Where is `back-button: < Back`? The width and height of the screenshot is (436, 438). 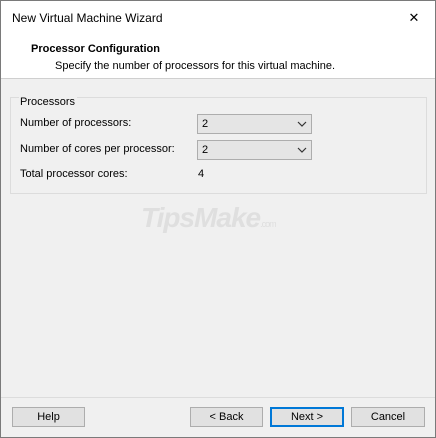 back-button: < Back is located at coordinates (226, 417).